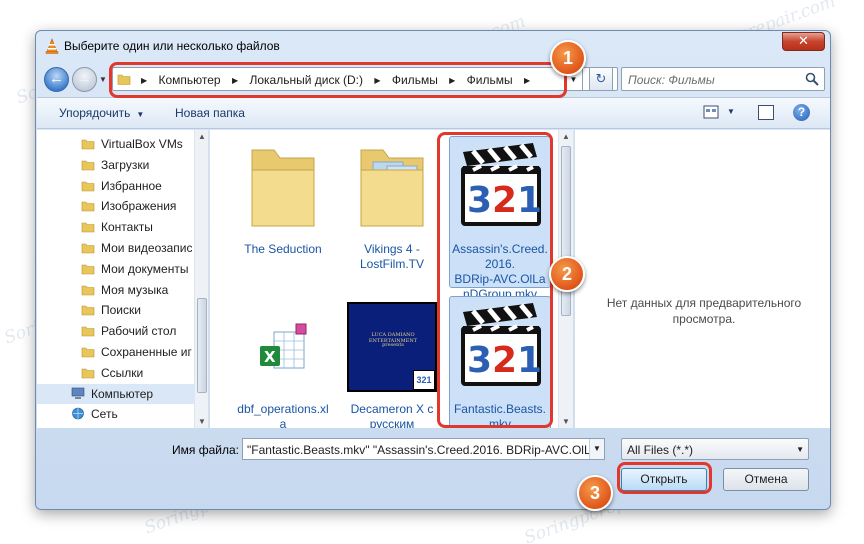 The width and height of the screenshot is (864, 544). I want to click on sidebar-item-label: Сохраненные иг, so click(146, 352).